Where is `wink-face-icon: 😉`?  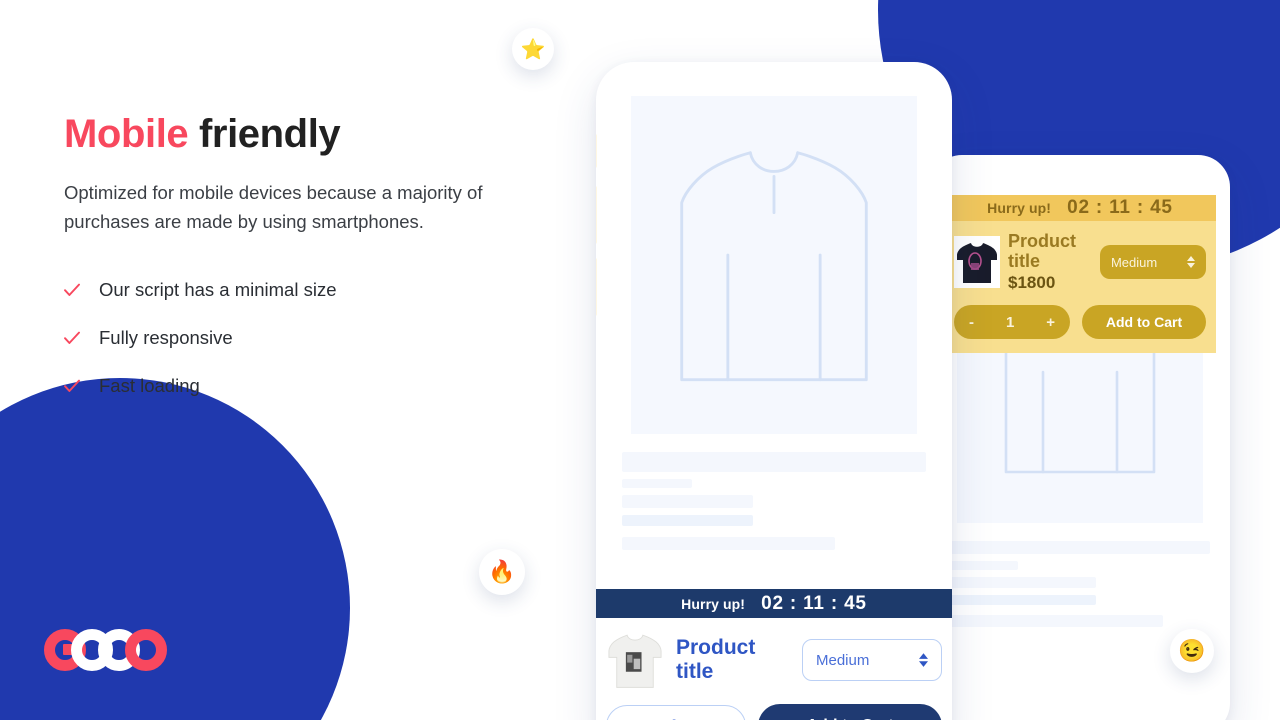
wink-face-icon: 😉 is located at coordinates (1192, 651).